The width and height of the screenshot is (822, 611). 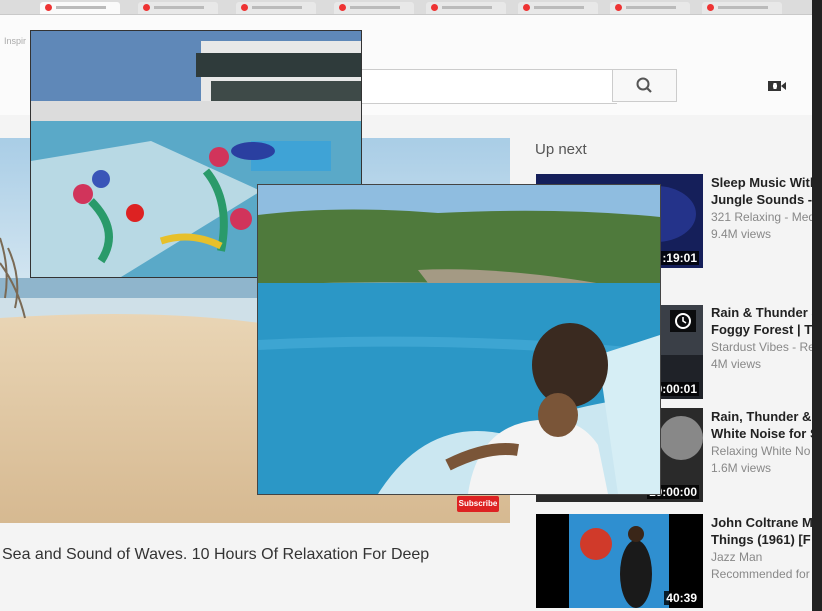 I want to click on channel-name: Stardust Vibes - Re, so click(x=766, y=347).